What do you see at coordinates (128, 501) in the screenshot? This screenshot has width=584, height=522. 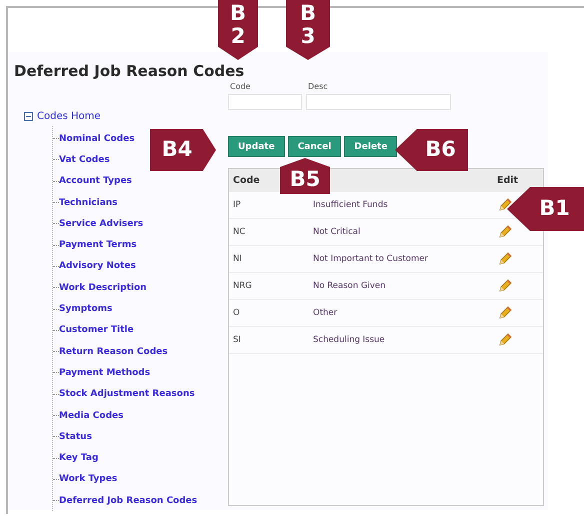 I see `tree-link: Deferred Job Reason Codes` at bounding box center [128, 501].